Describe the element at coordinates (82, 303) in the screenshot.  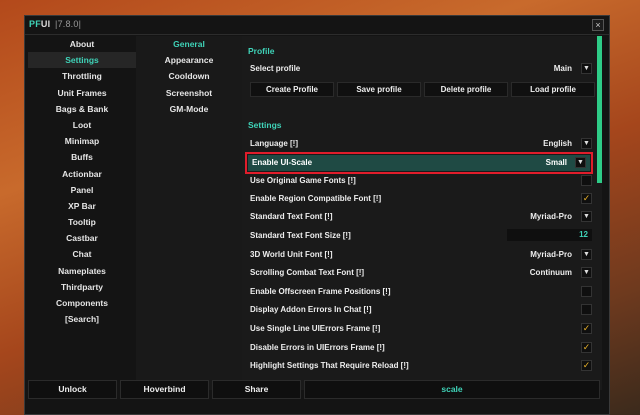
I see `nav-item: Components` at that location.